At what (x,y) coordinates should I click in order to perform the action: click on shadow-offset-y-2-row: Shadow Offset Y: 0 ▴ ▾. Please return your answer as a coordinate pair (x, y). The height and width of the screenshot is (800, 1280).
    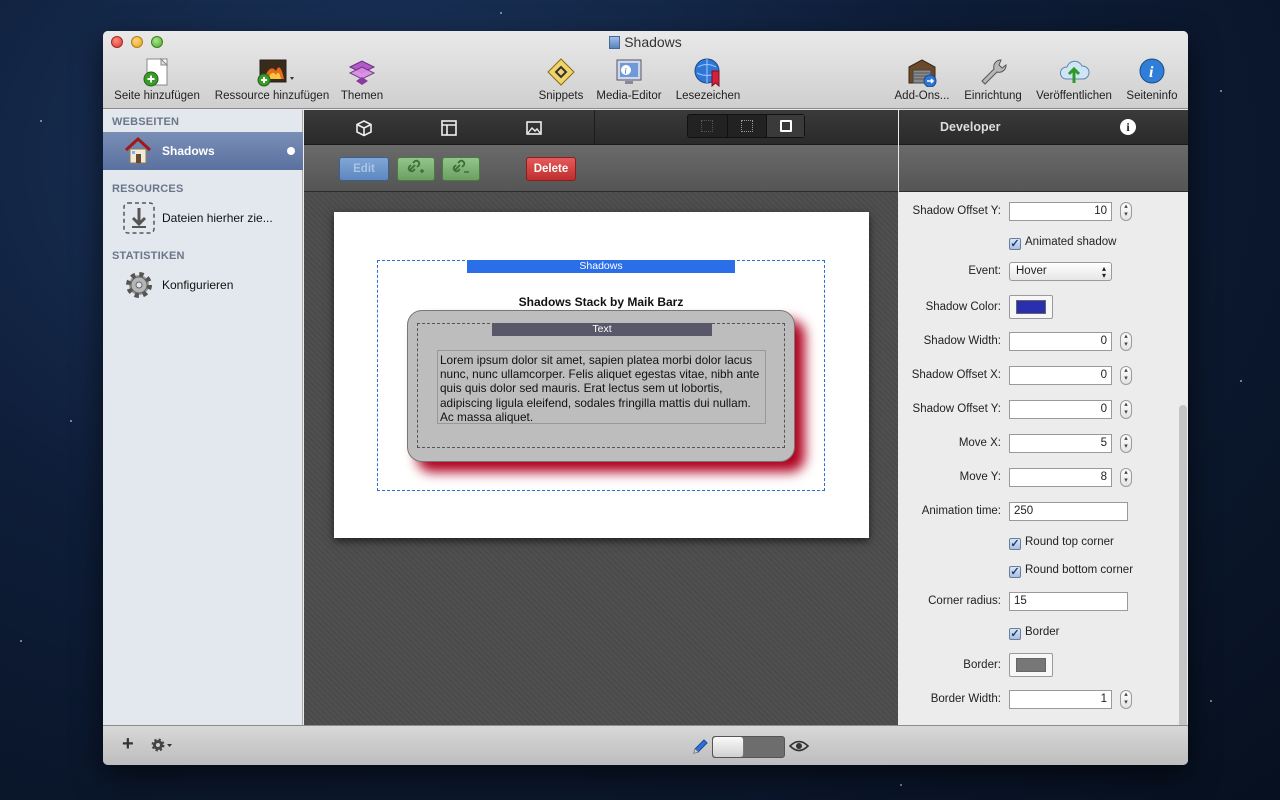
    Looking at the image, I should click on (1039, 410).